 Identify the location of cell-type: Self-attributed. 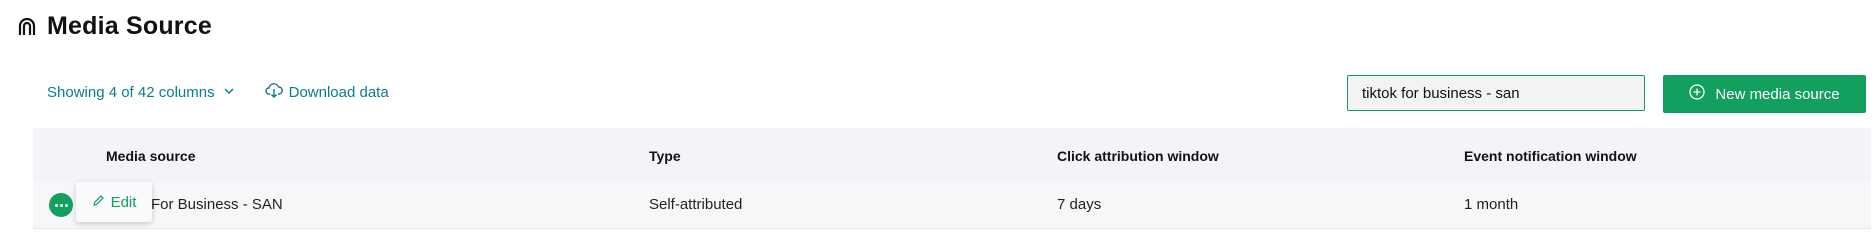
(696, 204).